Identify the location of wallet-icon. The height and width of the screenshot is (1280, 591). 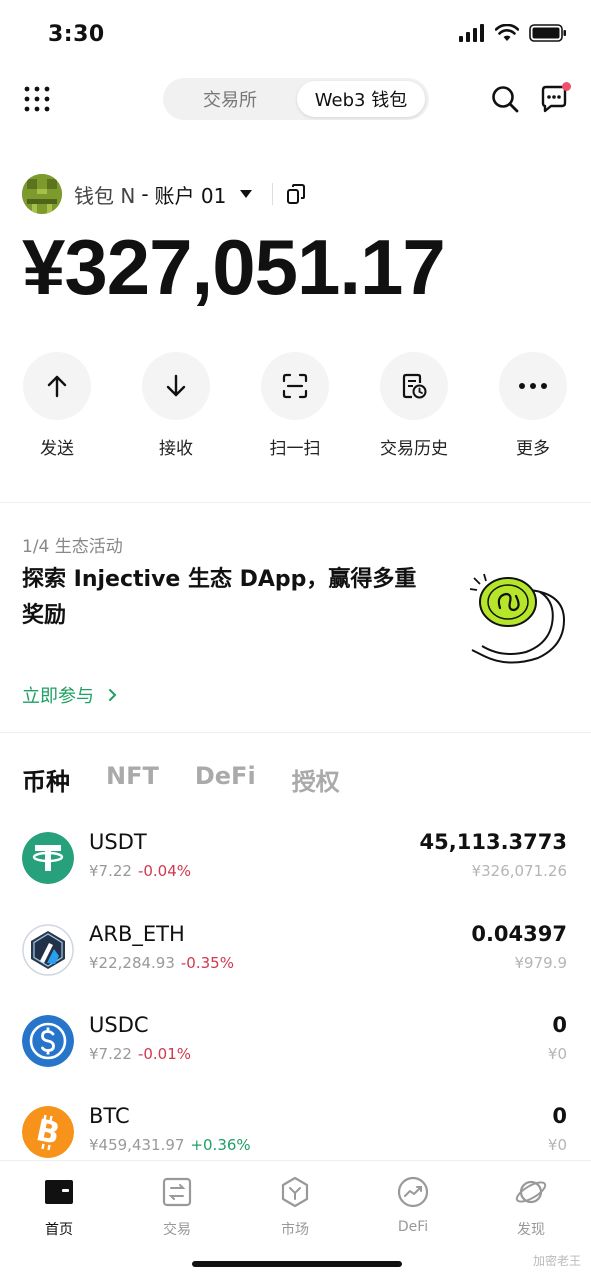
(59, 1192).